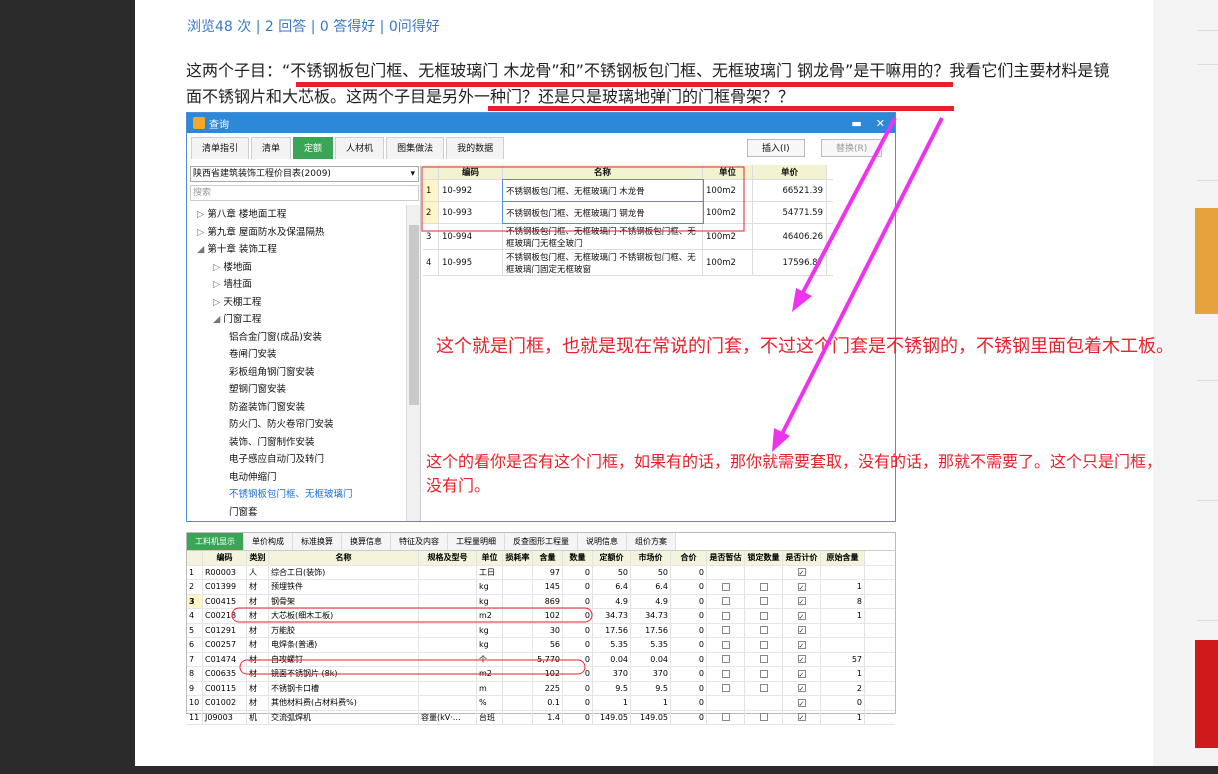 The width and height of the screenshot is (1218, 774). Describe the element at coordinates (304, 355) in the screenshot. I see `tree-item: 卷闸门安装` at that location.